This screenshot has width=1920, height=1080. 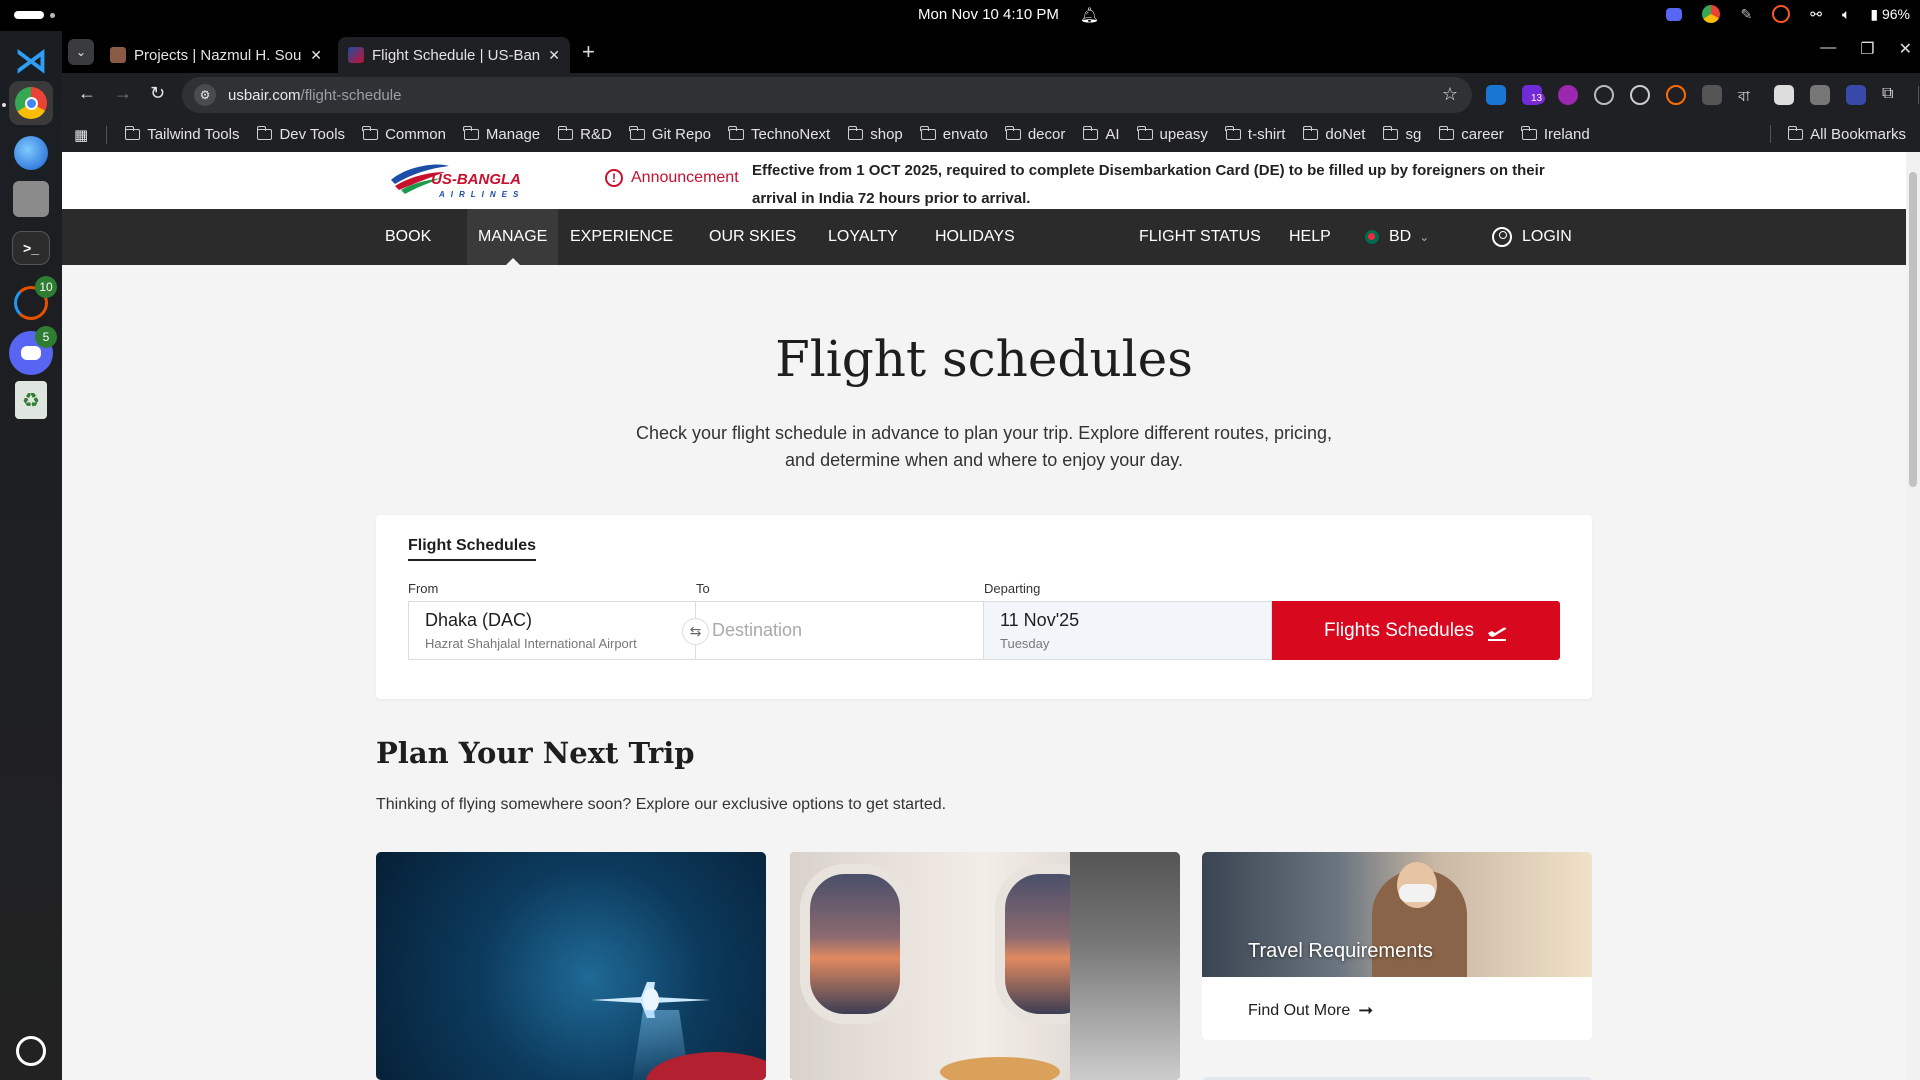 I want to click on tab-search-button: ⌄, so click(x=81, y=52).